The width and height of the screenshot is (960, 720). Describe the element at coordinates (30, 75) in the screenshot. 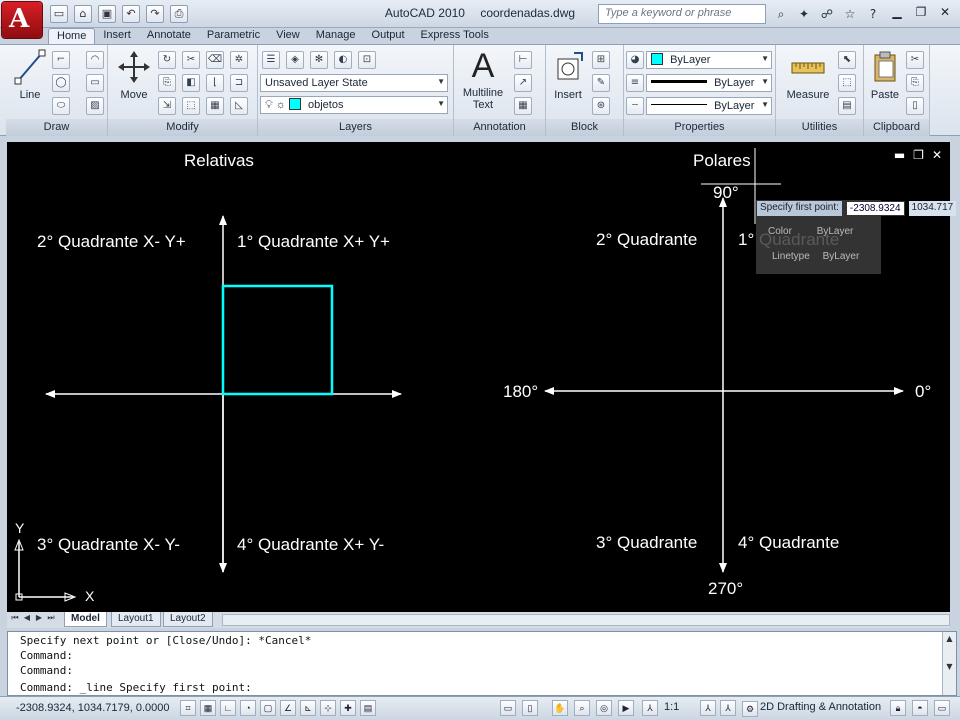

I see `line-button: Line` at that location.